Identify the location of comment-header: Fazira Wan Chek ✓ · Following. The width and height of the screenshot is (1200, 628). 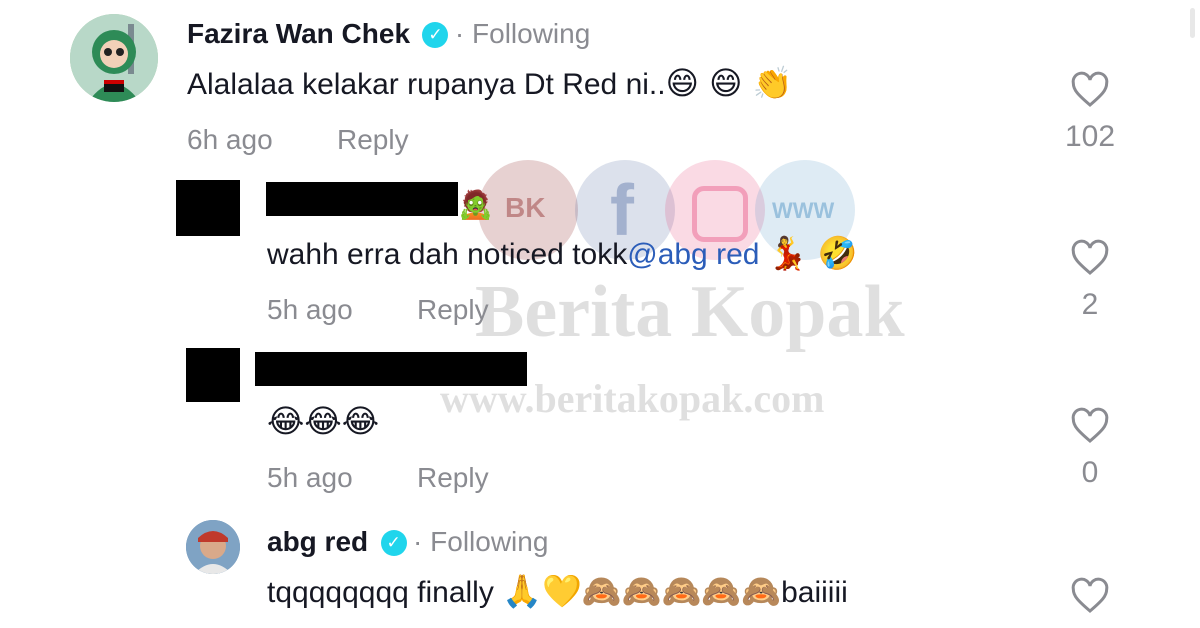
(388, 34).